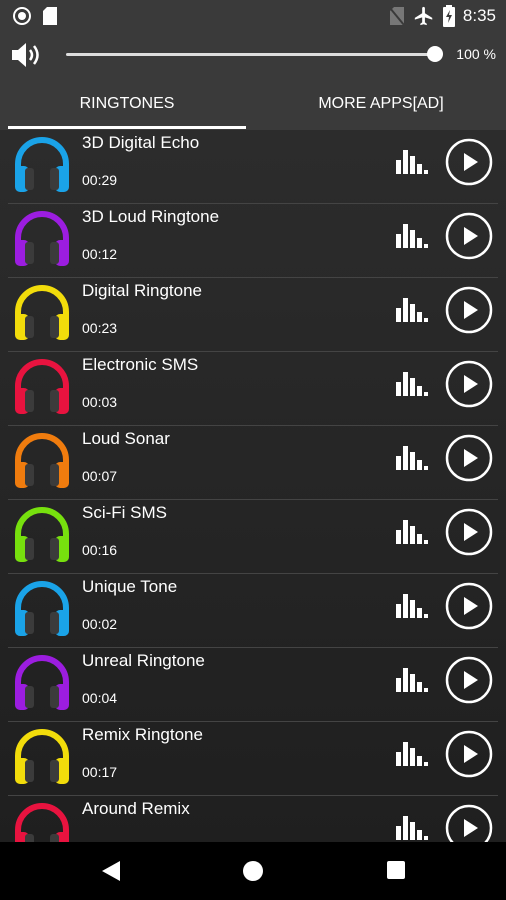  I want to click on ringtone-duration: 00:07, so click(100, 476).